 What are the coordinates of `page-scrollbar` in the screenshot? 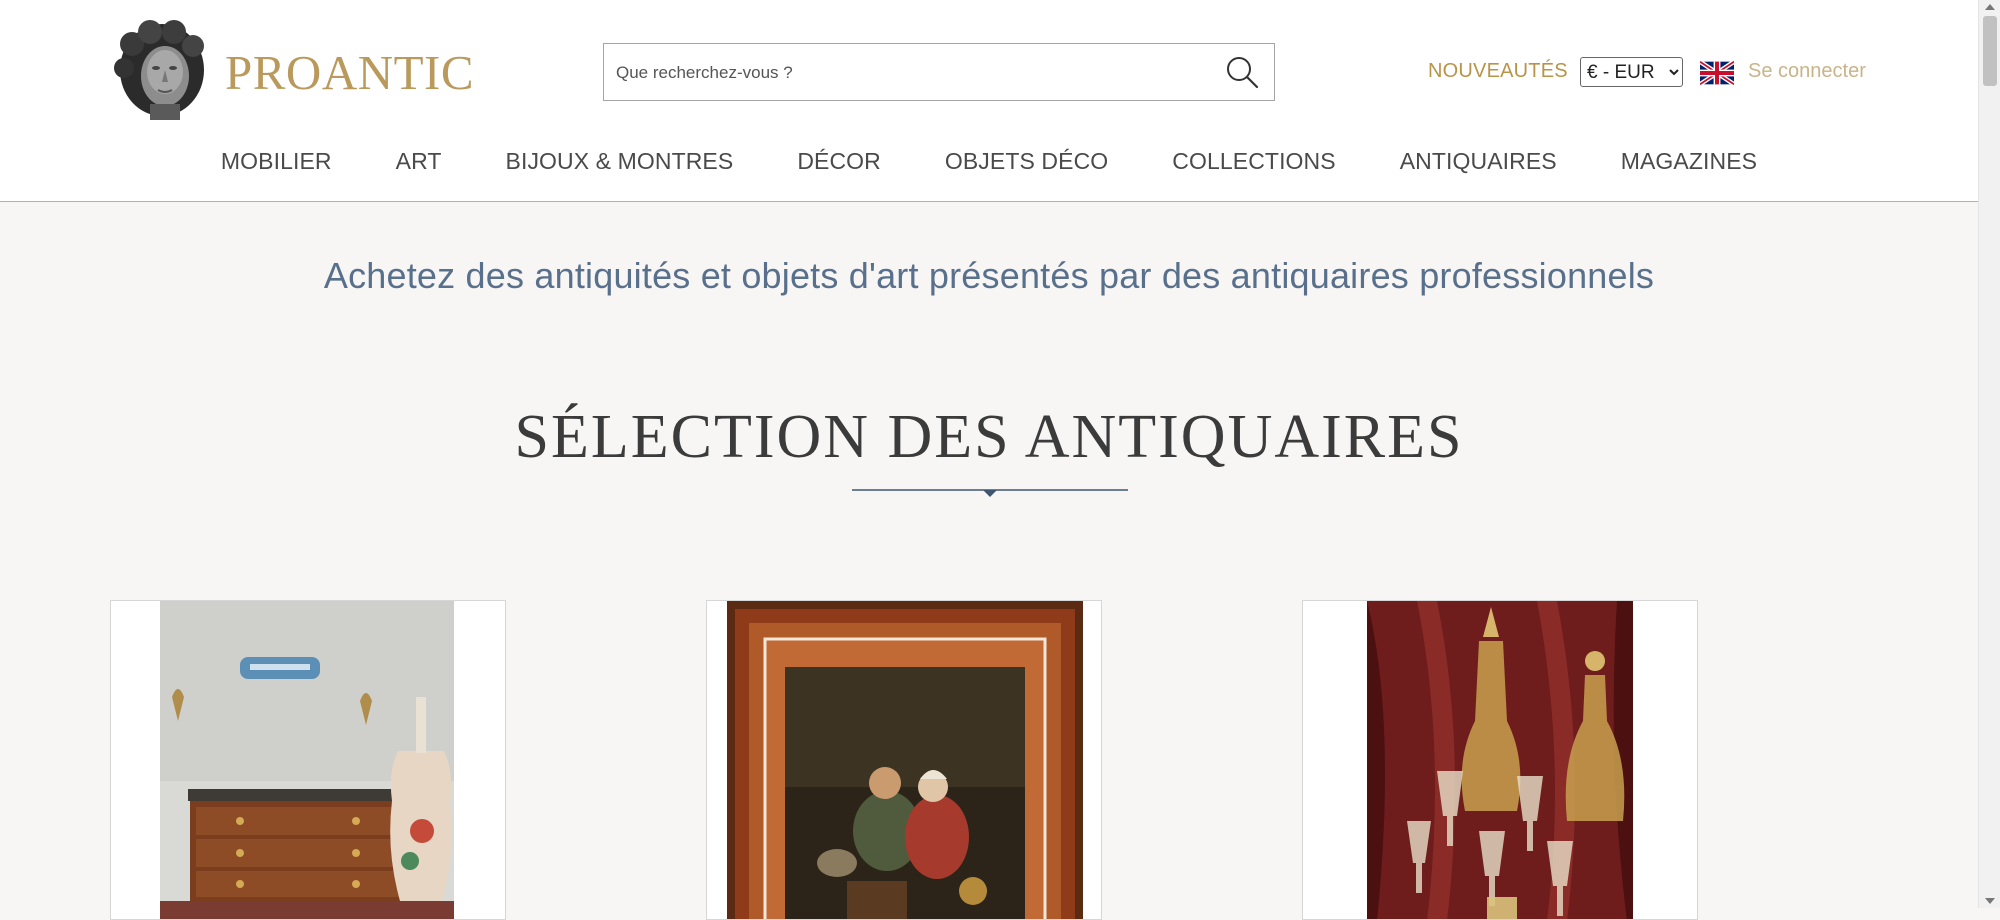 It's located at (1989, 454).